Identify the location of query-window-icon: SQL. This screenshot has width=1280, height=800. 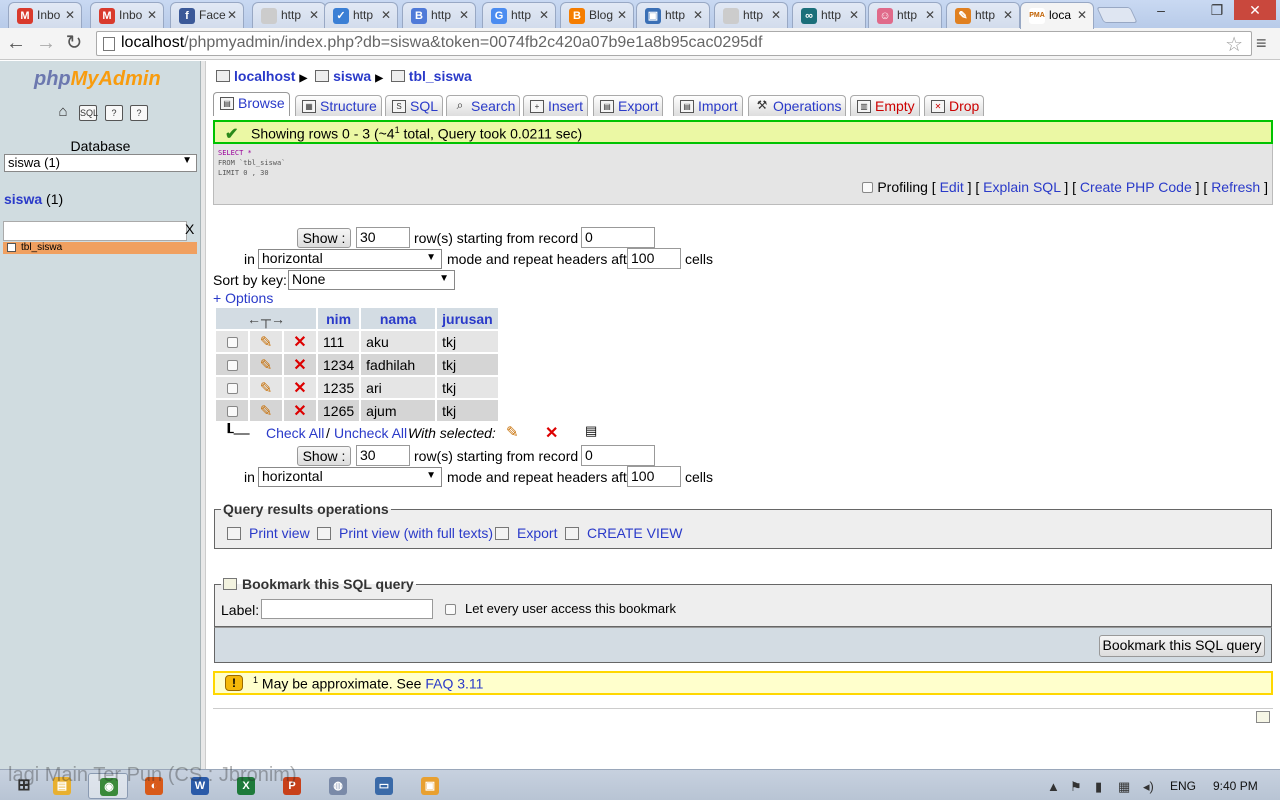
(88, 113).